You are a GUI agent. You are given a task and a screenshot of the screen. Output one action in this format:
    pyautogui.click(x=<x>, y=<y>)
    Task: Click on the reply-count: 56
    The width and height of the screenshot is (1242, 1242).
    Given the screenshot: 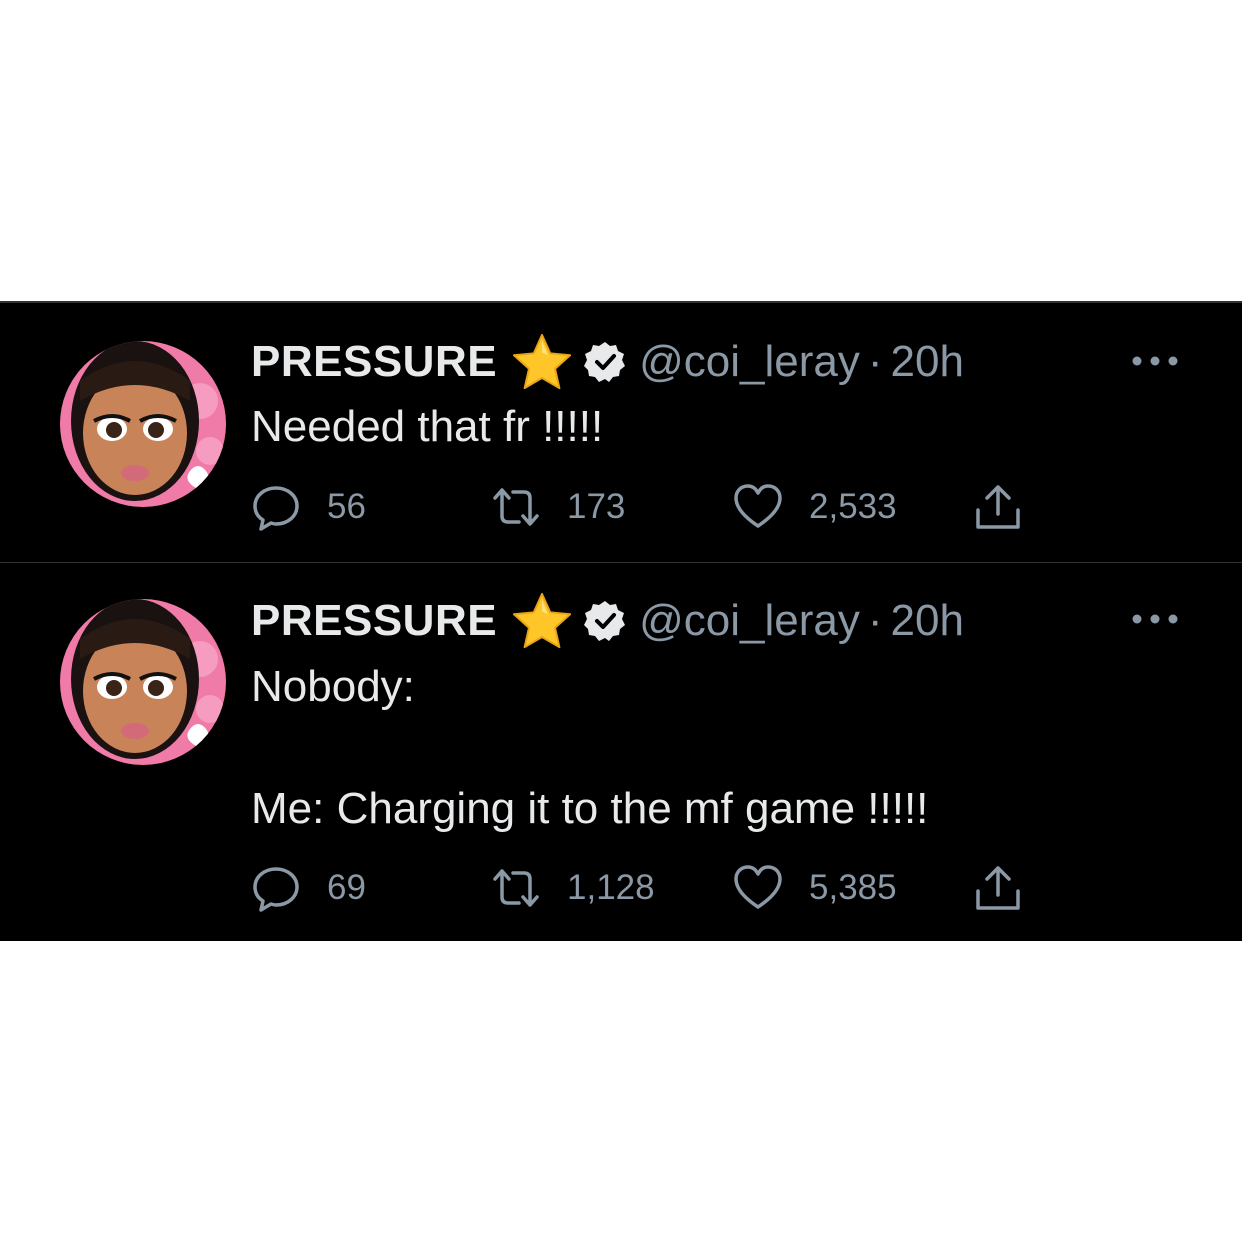 What is the action you would take?
    pyautogui.click(x=346, y=506)
    